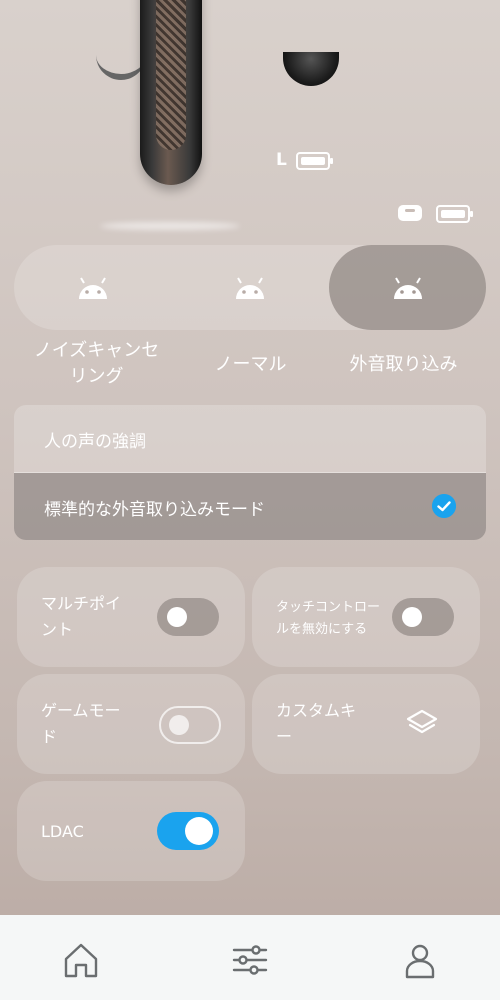 The width and height of the screenshot is (500, 1000). I want to click on mode-noise-cancelling, so click(92, 287).